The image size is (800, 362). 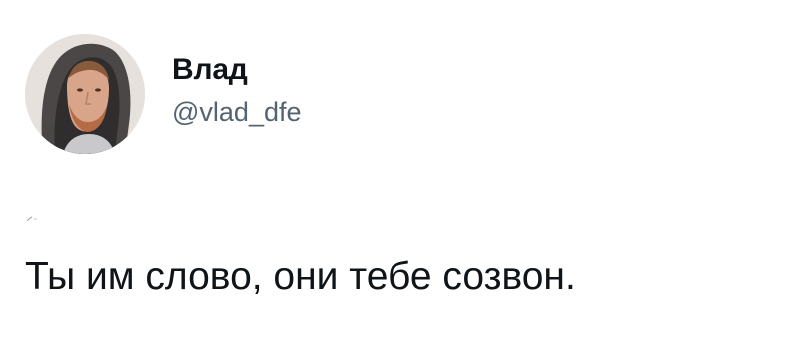 What do you see at coordinates (31, 219) in the screenshot?
I see `artifact-mark-icon` at bounding box center [31, 219].